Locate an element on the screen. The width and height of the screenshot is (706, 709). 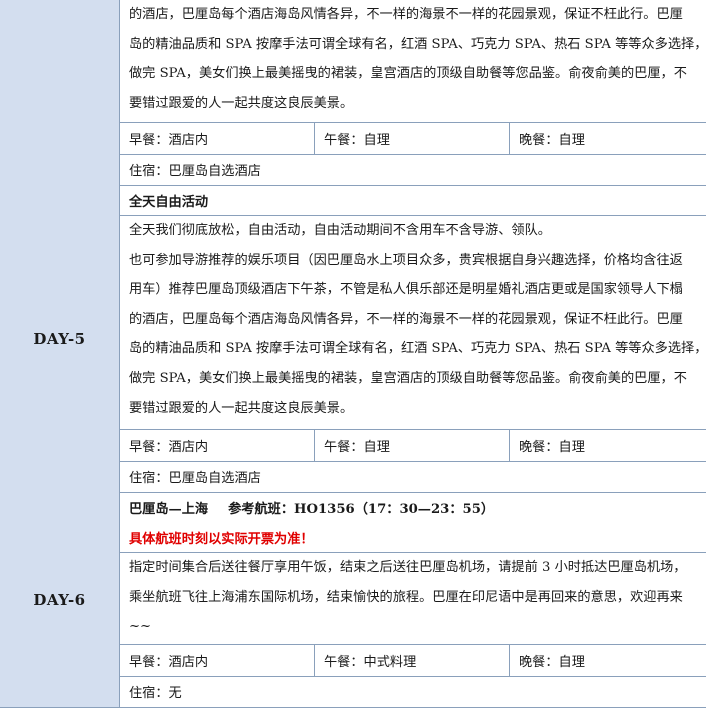
day-label-cell is located at coordinates (60, 92).